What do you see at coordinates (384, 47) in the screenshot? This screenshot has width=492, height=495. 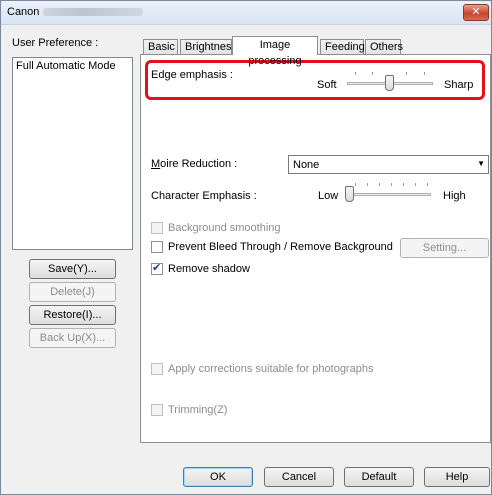 I see `tab-others: Others` at bounding box center [384, 47].